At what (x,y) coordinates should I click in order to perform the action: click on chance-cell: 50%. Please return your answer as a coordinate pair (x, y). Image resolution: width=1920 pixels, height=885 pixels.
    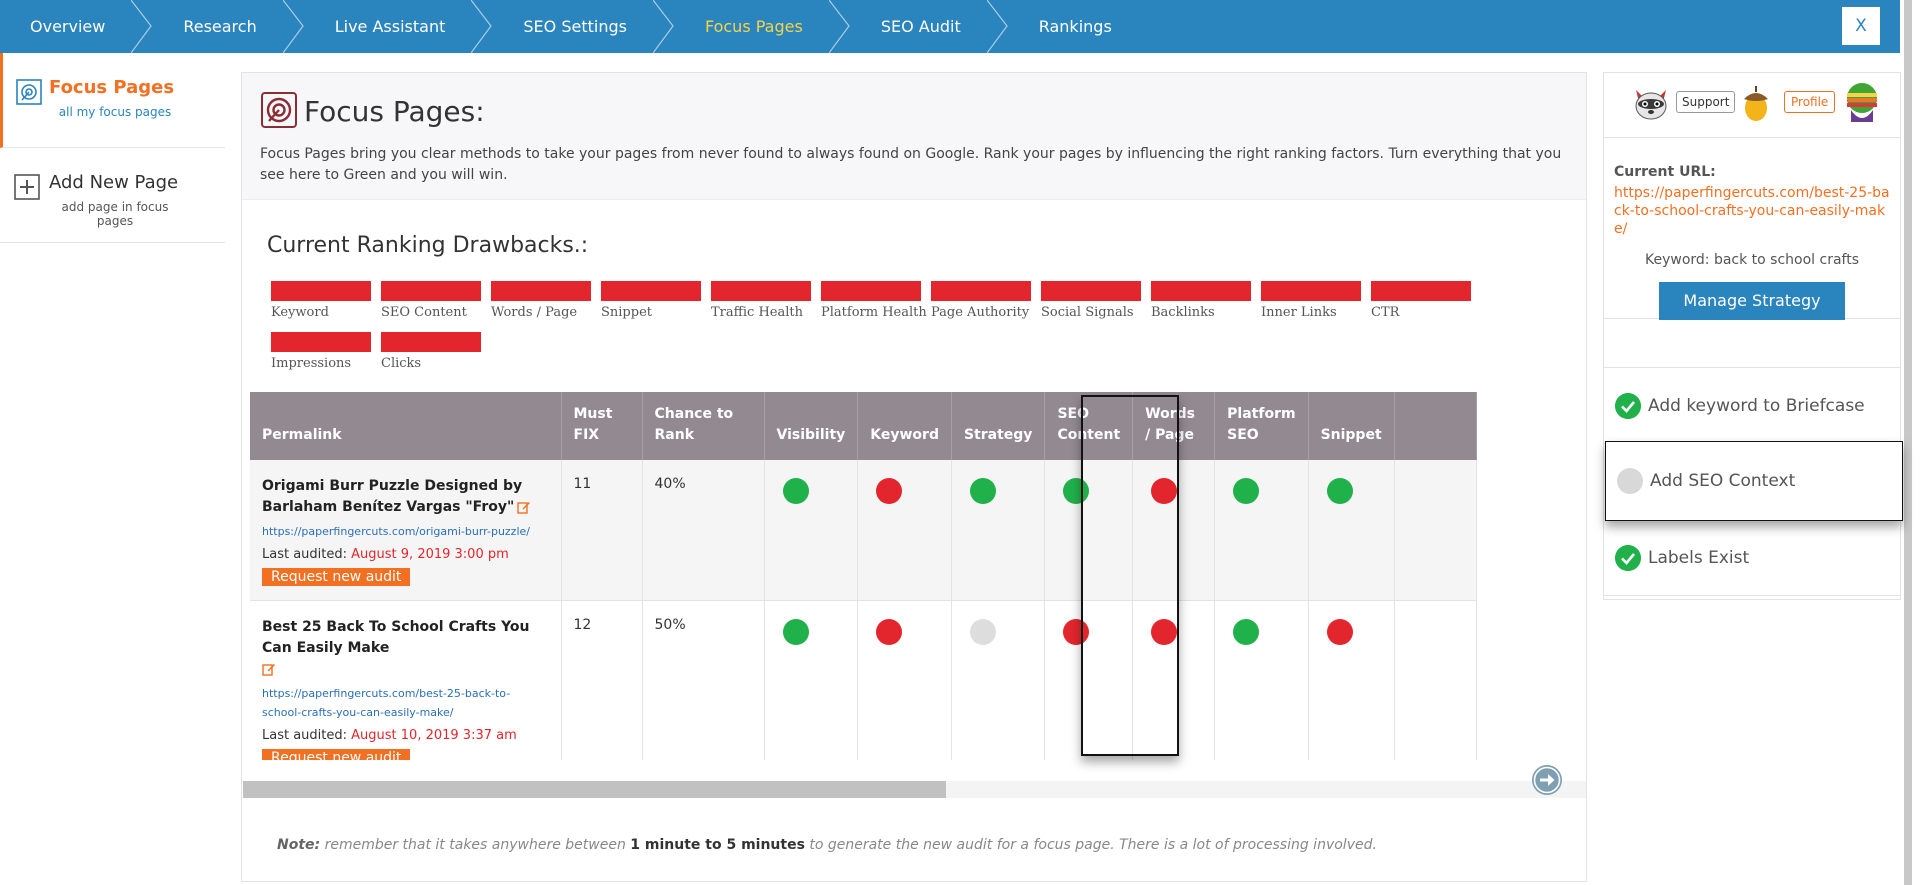
    Looking at the image, I should click on (703, 680).